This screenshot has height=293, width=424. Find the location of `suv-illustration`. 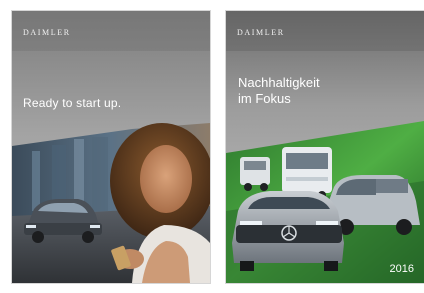

suv-illustration is located at coordinates (288, 231).